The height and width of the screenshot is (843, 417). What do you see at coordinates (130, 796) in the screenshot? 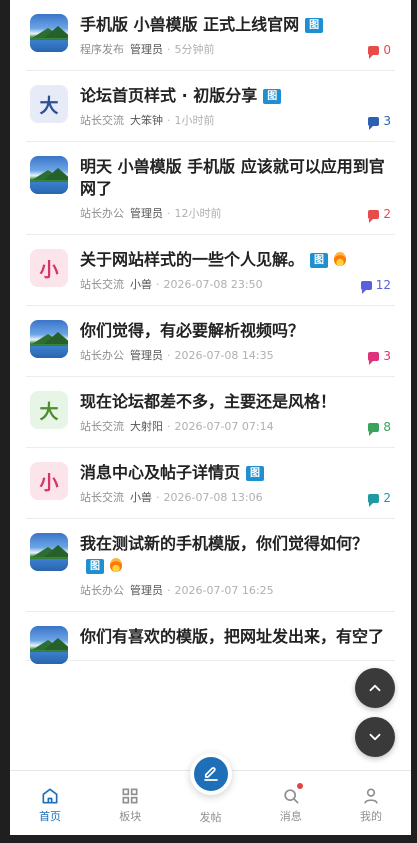
I see `grid-icon` at bounding box center [130, 796].